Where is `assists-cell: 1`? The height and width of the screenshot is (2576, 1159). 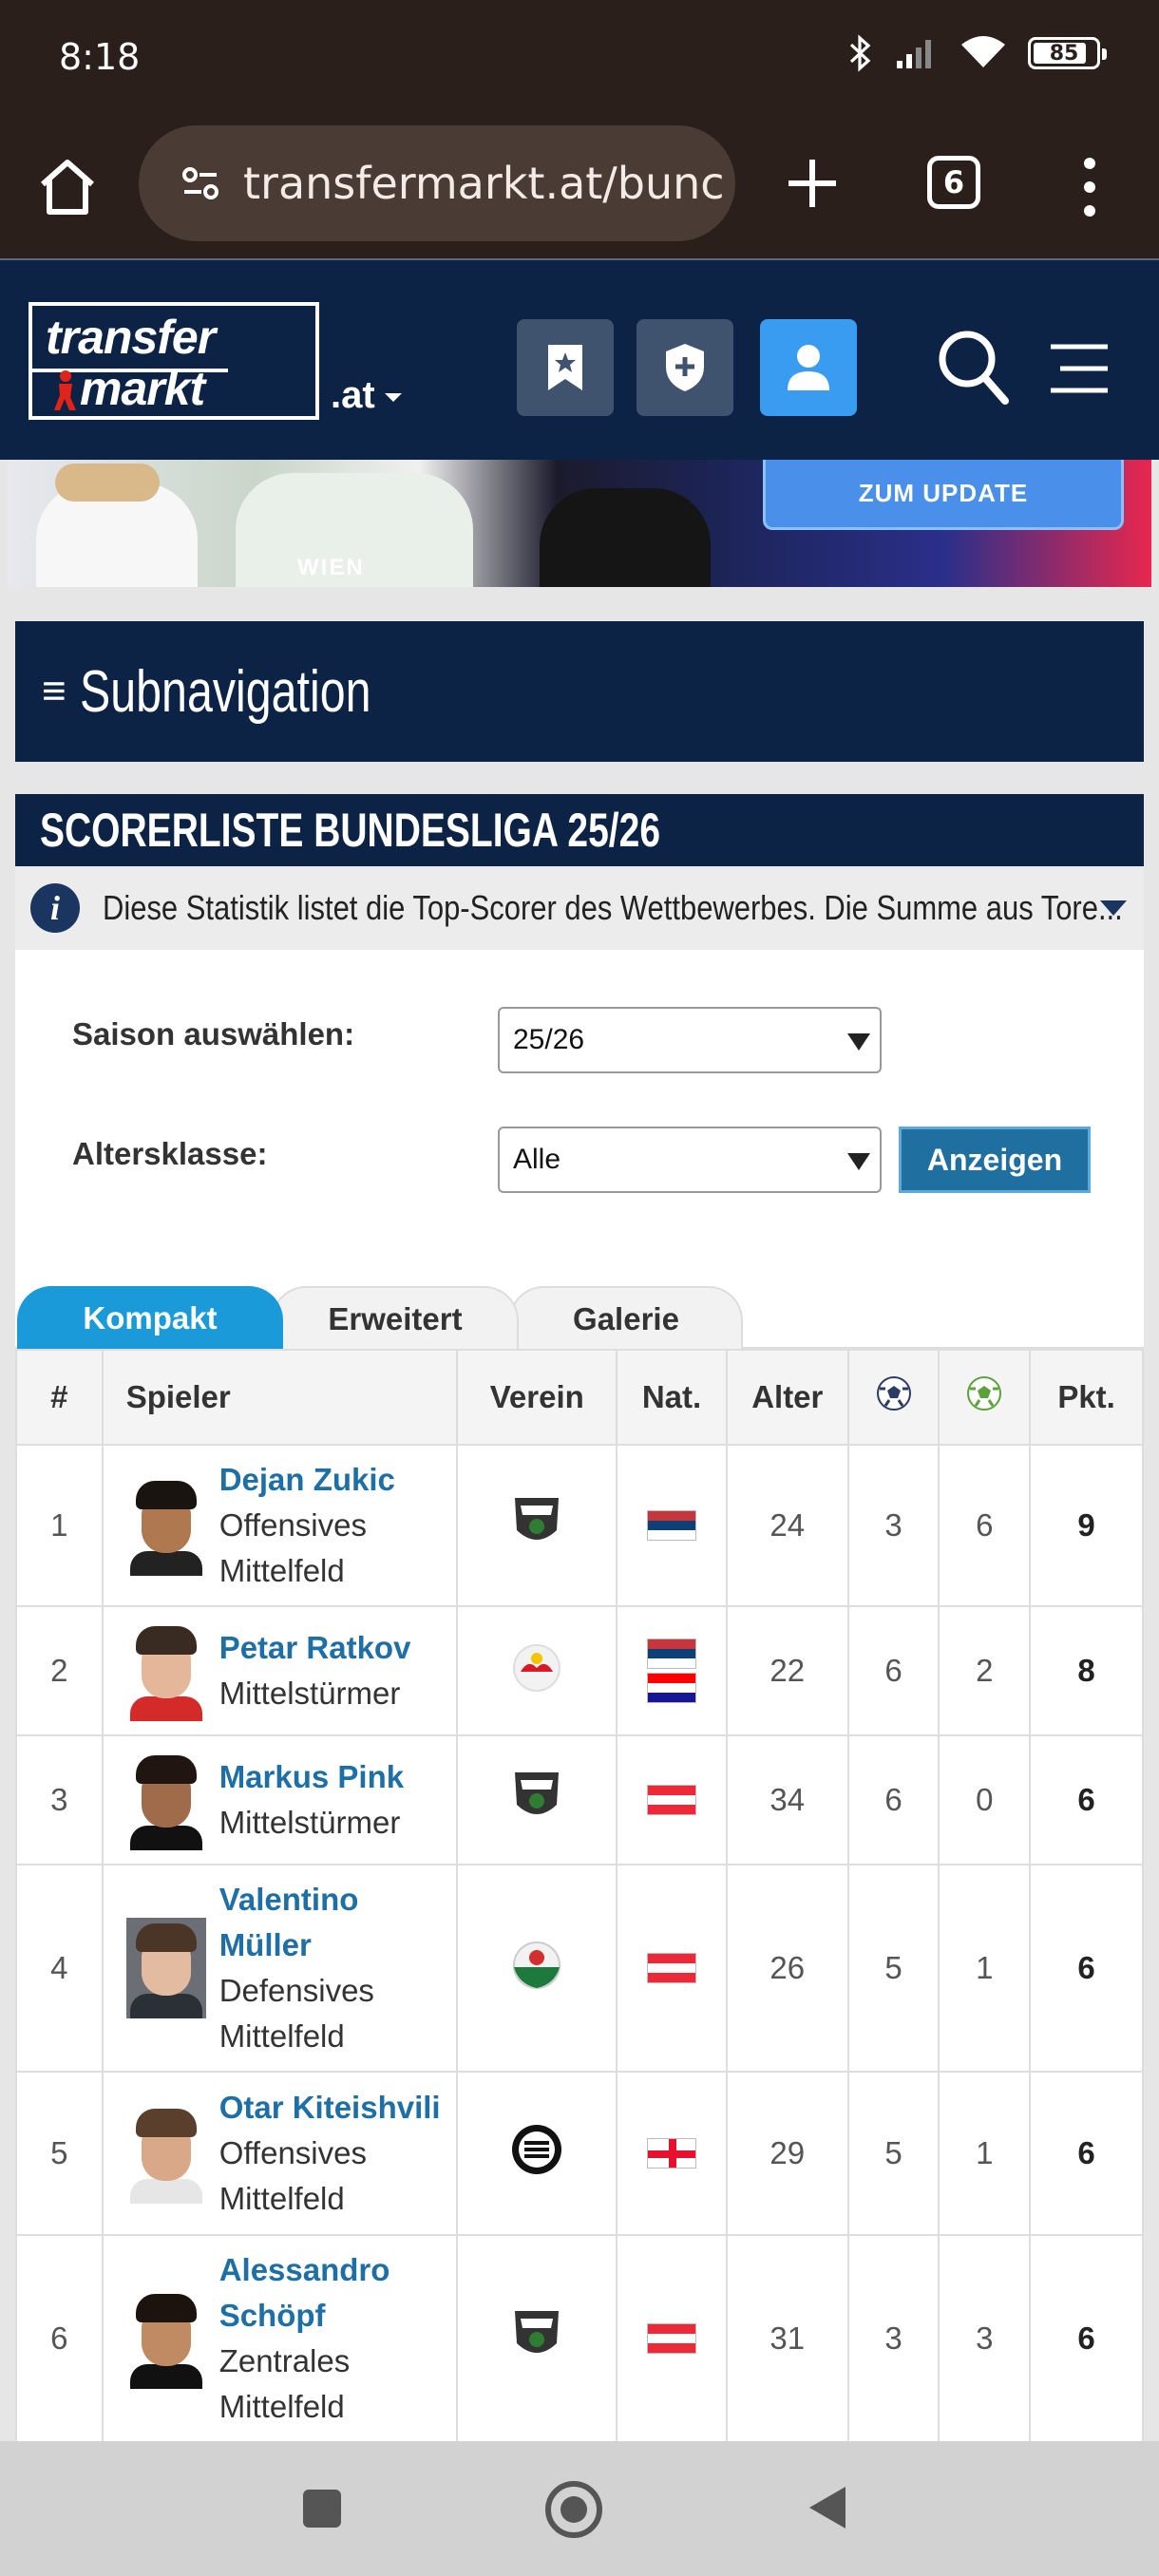
assists-cell: 1 is located at coordinates (985, 1969).